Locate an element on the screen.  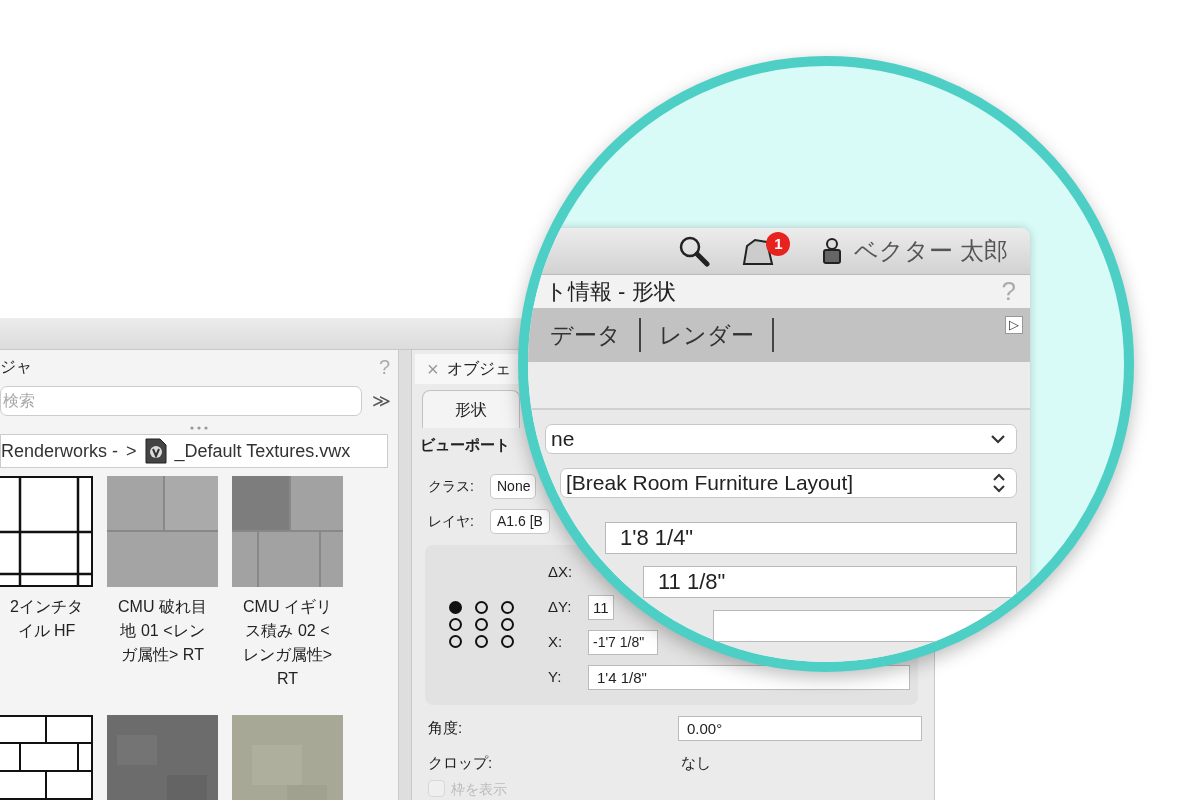
field-label: レイヤ: is located at coordinates (451, 521).